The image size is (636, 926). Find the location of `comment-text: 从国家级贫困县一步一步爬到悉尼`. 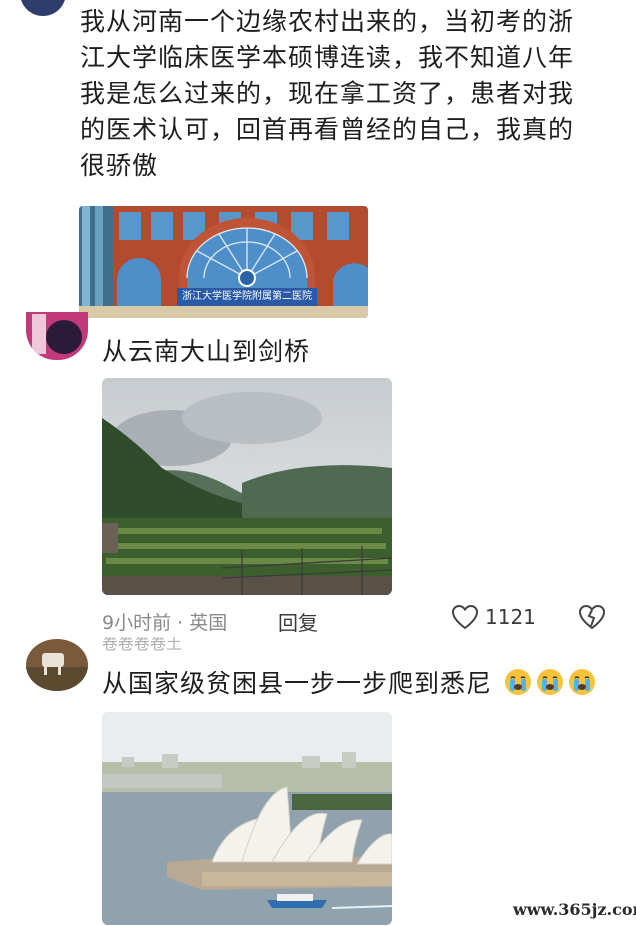

comment-text: 从国家级贫困县一步一步爬到悉尼 is located at coordinates (349, 684).